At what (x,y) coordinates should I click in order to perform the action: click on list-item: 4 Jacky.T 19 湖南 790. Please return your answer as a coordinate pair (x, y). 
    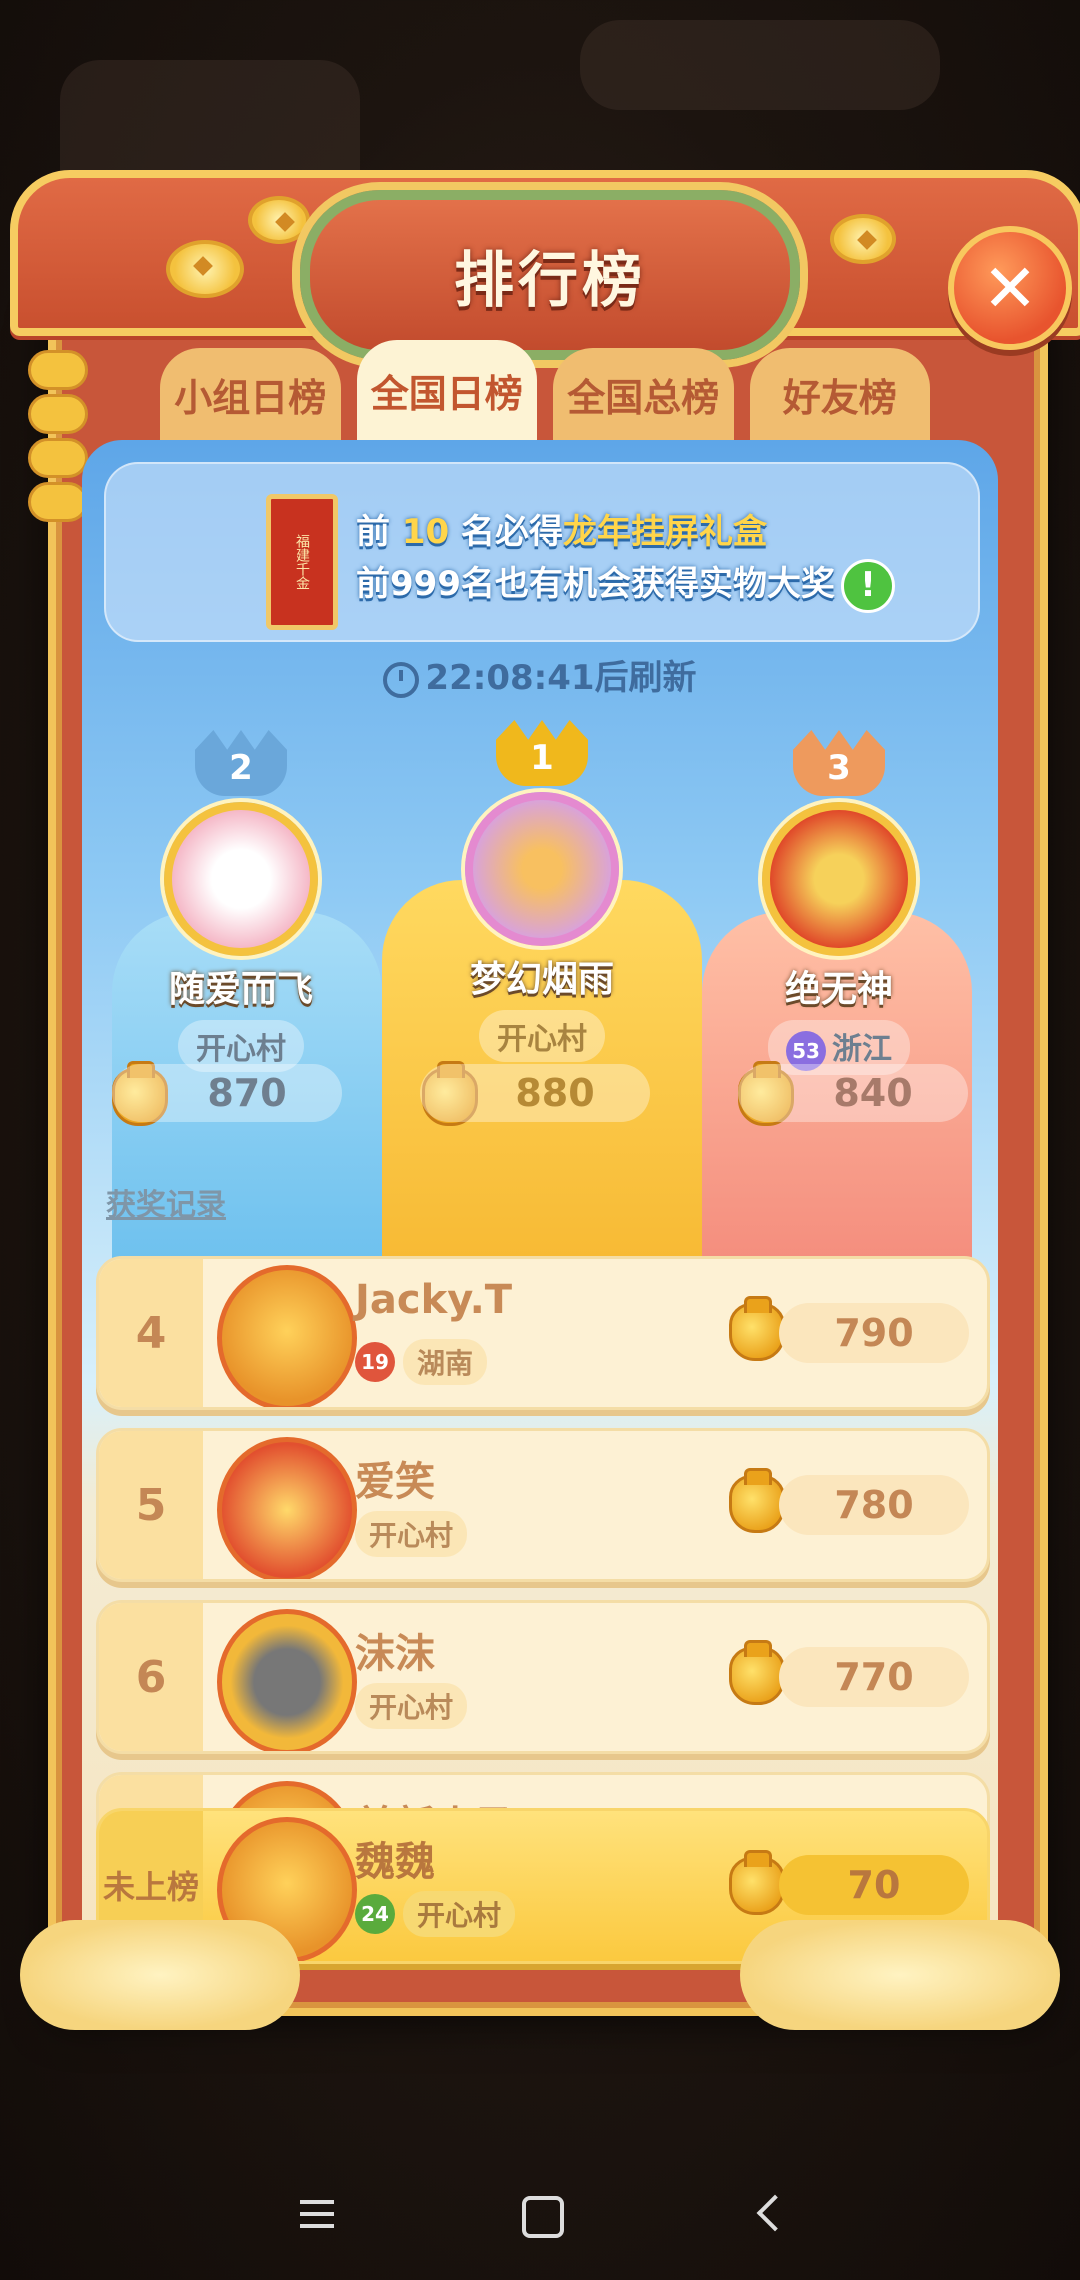
    Looking at the image, I should click on (543, 1333).